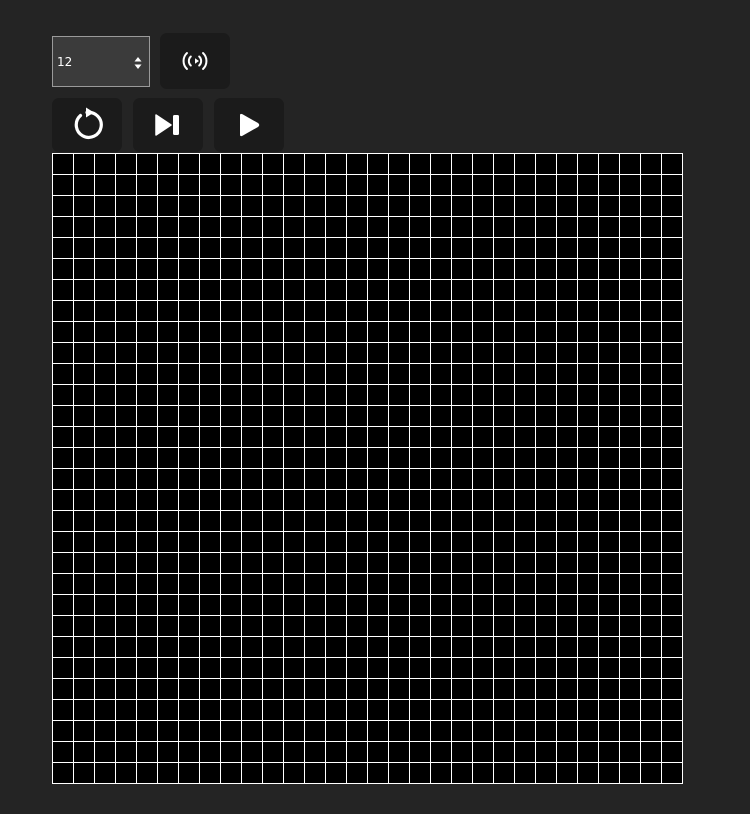 Image resolution: width=750 pixels, height=814 pixels. I want to click on top-toolbar: 12, so click(141, 61).